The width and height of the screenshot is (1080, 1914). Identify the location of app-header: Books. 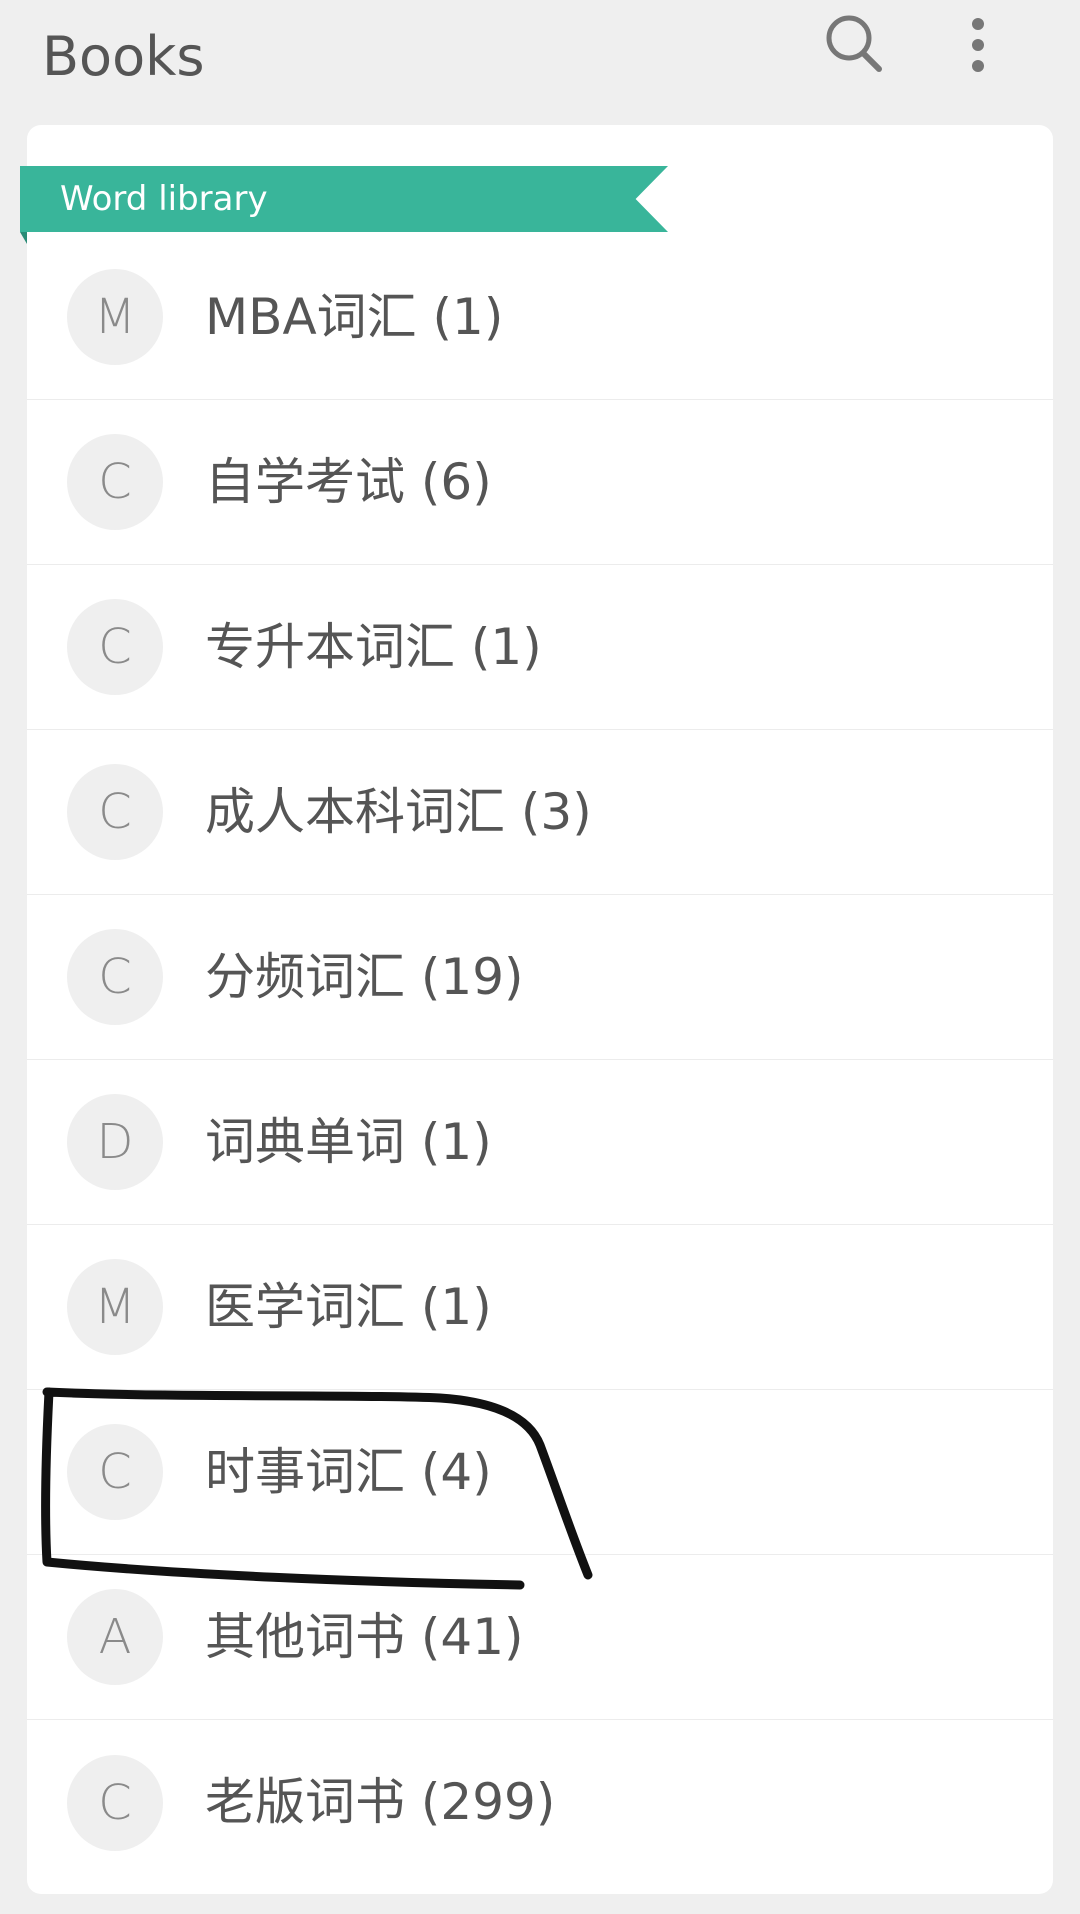
(540, 59).